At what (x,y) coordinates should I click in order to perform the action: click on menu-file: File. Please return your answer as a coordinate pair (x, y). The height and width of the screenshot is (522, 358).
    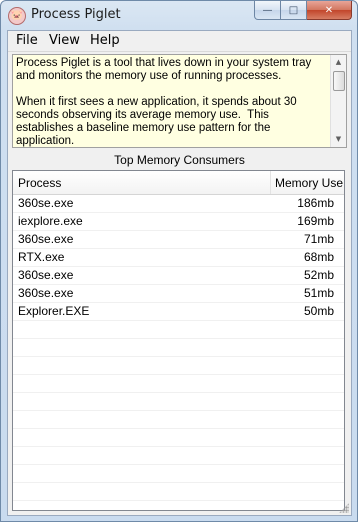
    Looking at the image, I should click on (27, 40).